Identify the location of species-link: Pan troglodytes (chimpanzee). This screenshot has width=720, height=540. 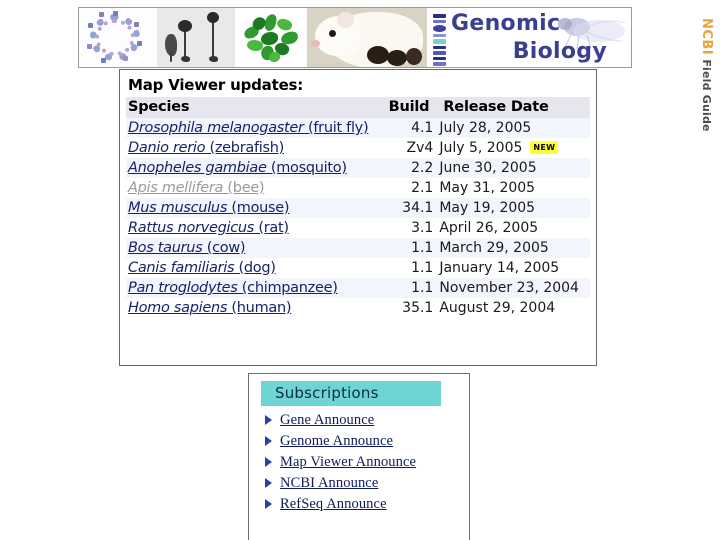
(233, 288).